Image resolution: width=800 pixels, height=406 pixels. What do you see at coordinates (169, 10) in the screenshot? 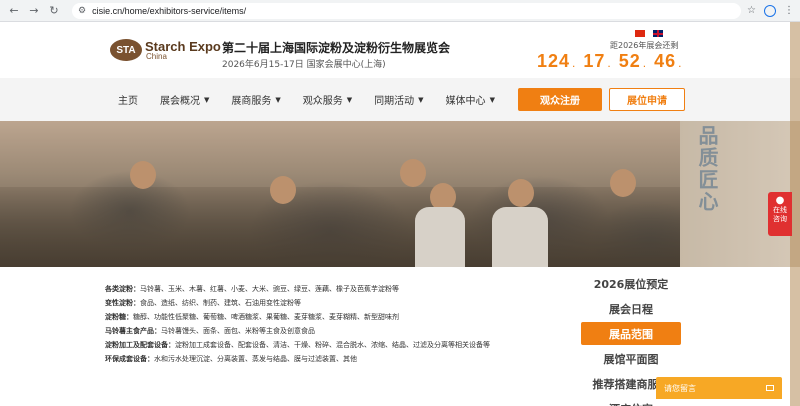
I see `url-text: cisie.cn/home/exhibitors-service/items/` at bounding box center [169, 10].